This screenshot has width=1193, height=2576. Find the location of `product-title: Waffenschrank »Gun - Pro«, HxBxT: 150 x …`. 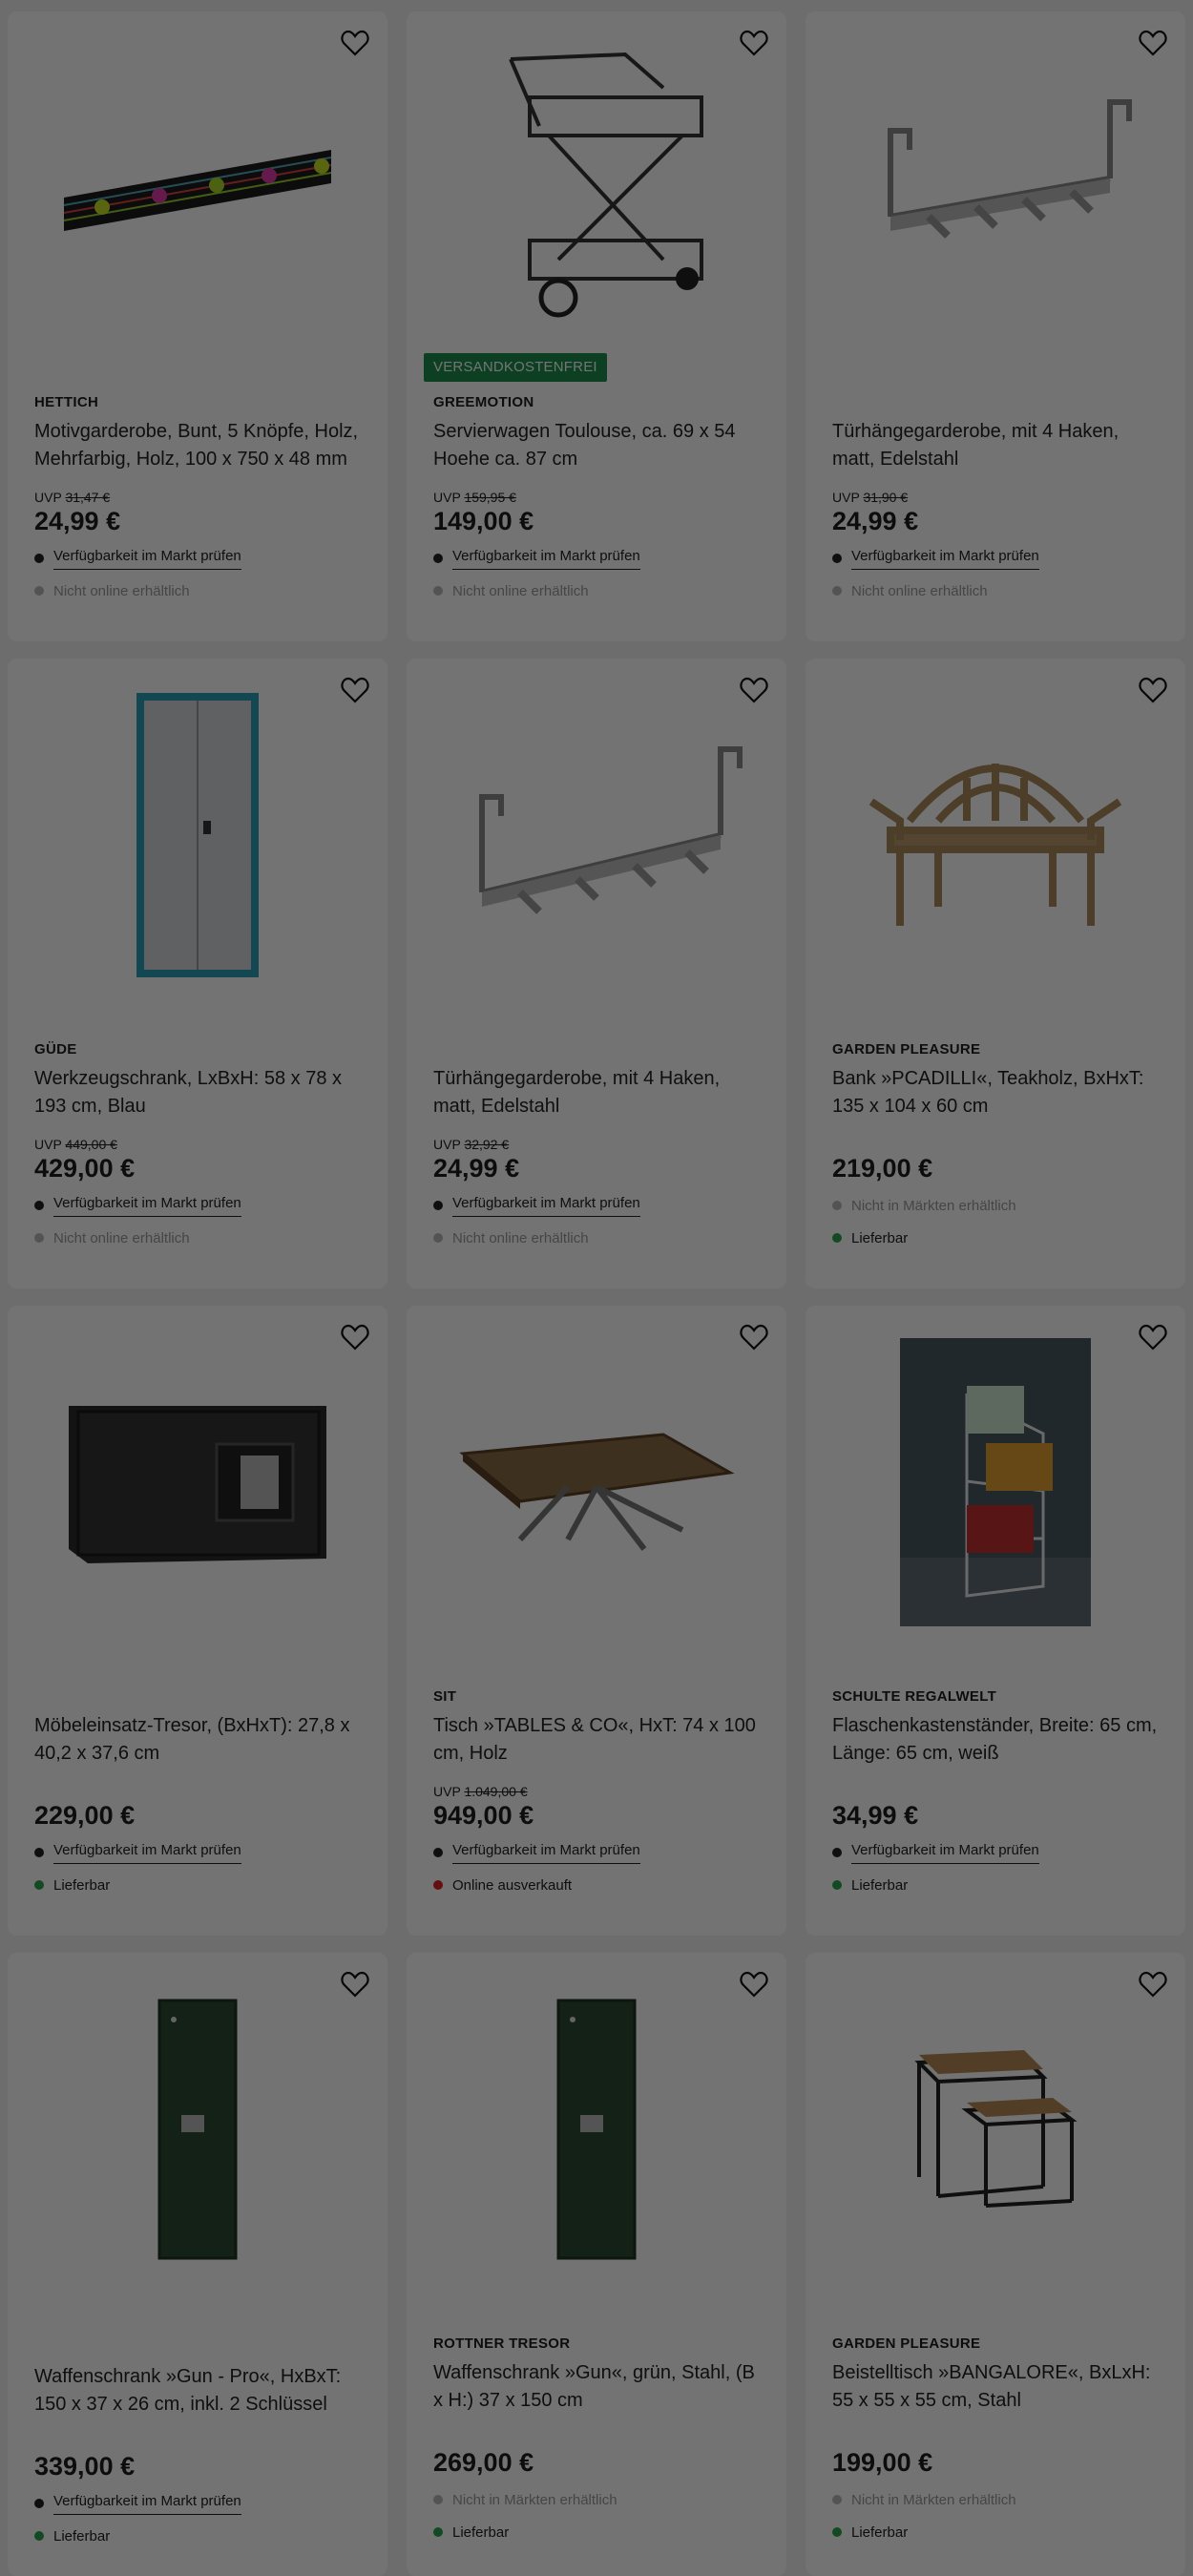

product-title: Waffenschrank »Gun - Pro«, HxBxT: 150 x … is located at coordinates (201, 2391).